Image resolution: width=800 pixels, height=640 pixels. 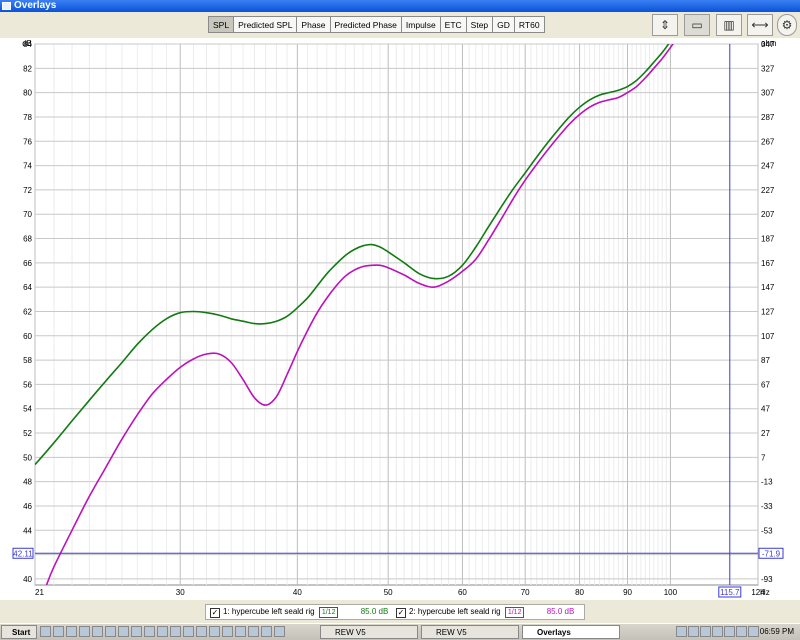 What do you see at coordinates (35, 5) in the screenshot?
I see `window-title: Overlays` at bounding box center [35, 5].